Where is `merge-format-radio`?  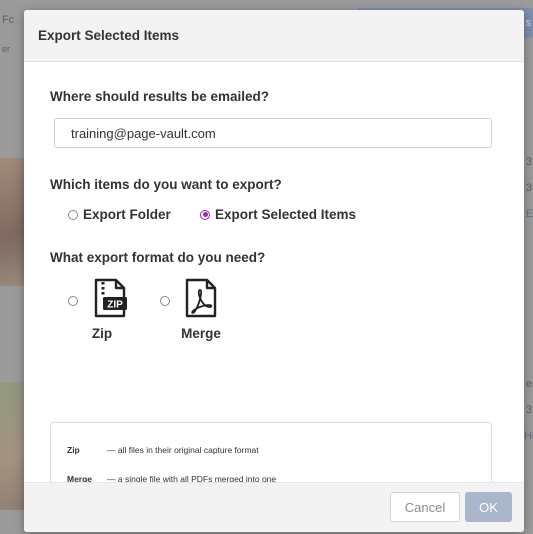
merge-format-radio is located at coordinates (165, 301).